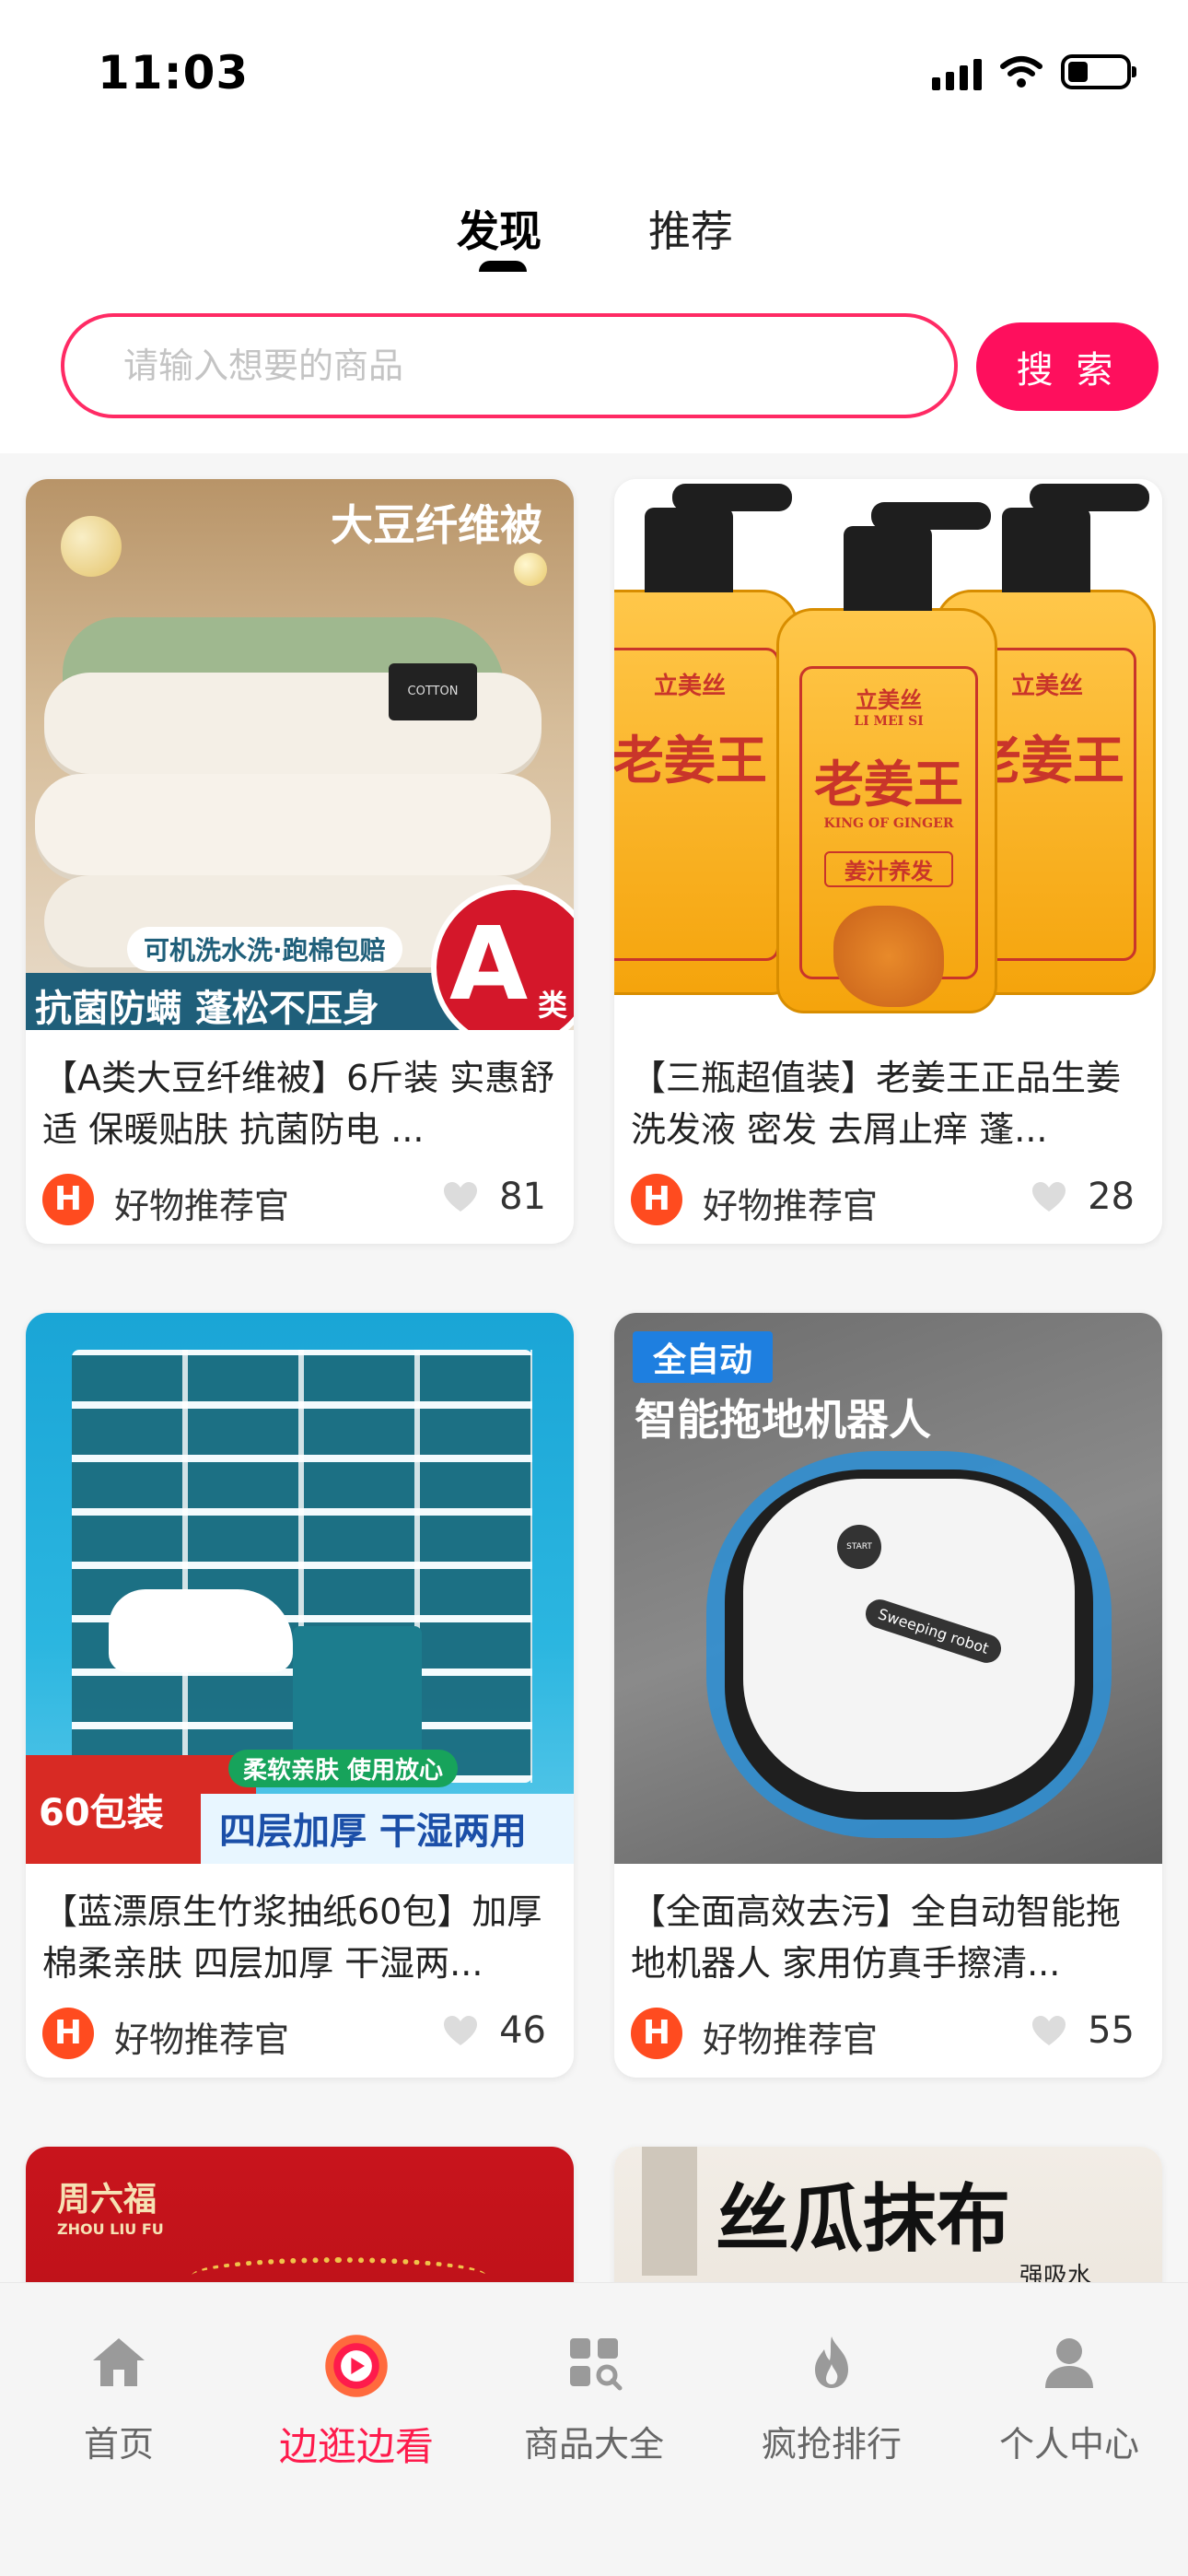  Describe the element at coordinates (119, 2399) in the screenshot. I see `nav-home: 首页` at that location.